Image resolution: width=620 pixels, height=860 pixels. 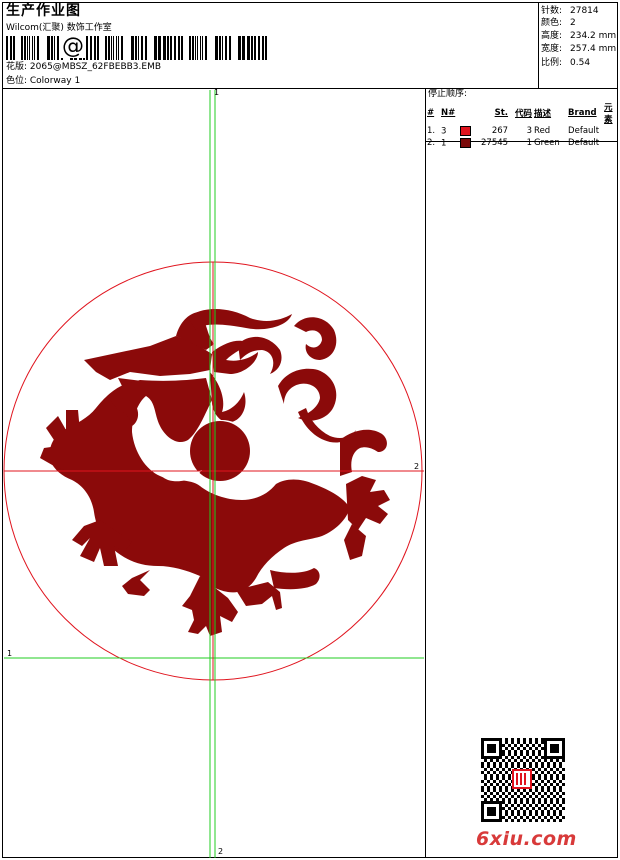 I want to click on axis-marker-v-top: 1, so click(x=217, y=92).